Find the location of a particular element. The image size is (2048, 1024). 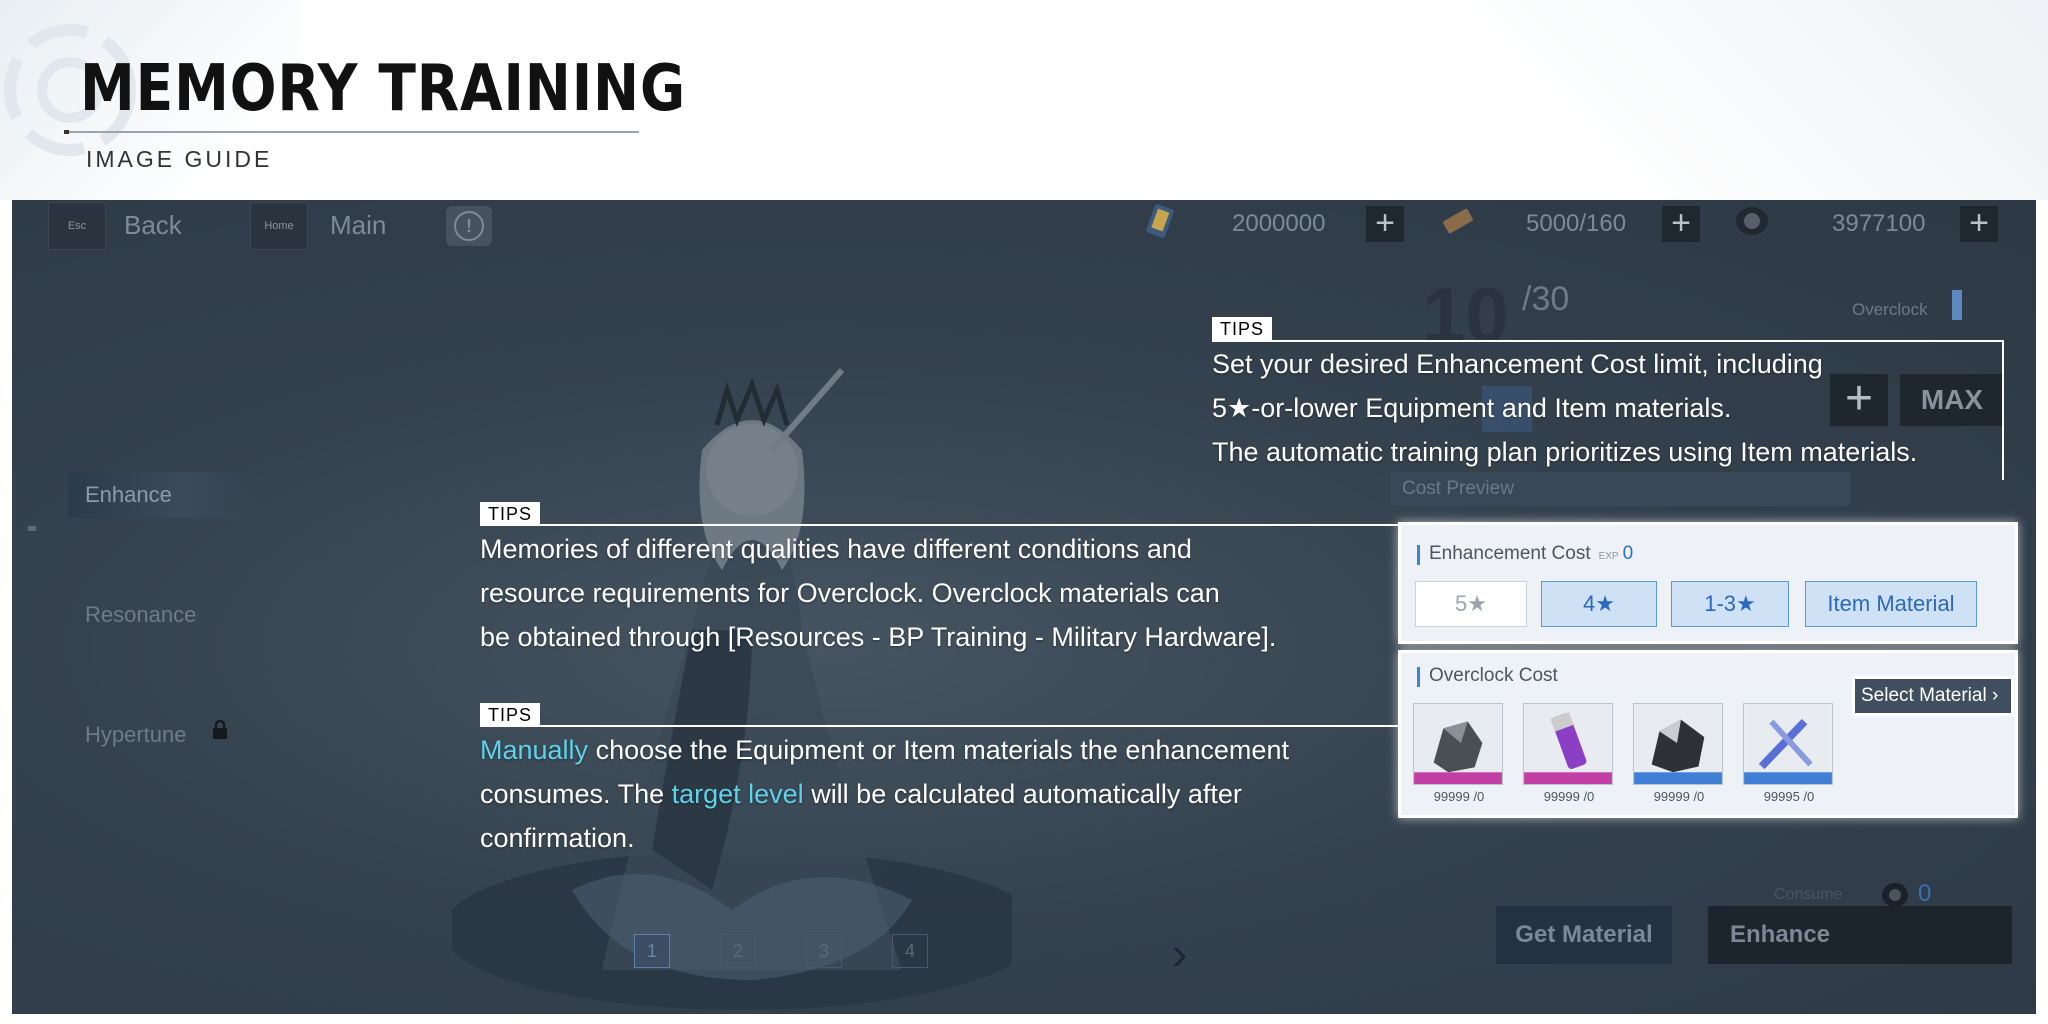

consume-value: 0 is located at coordinates (1925, 893).